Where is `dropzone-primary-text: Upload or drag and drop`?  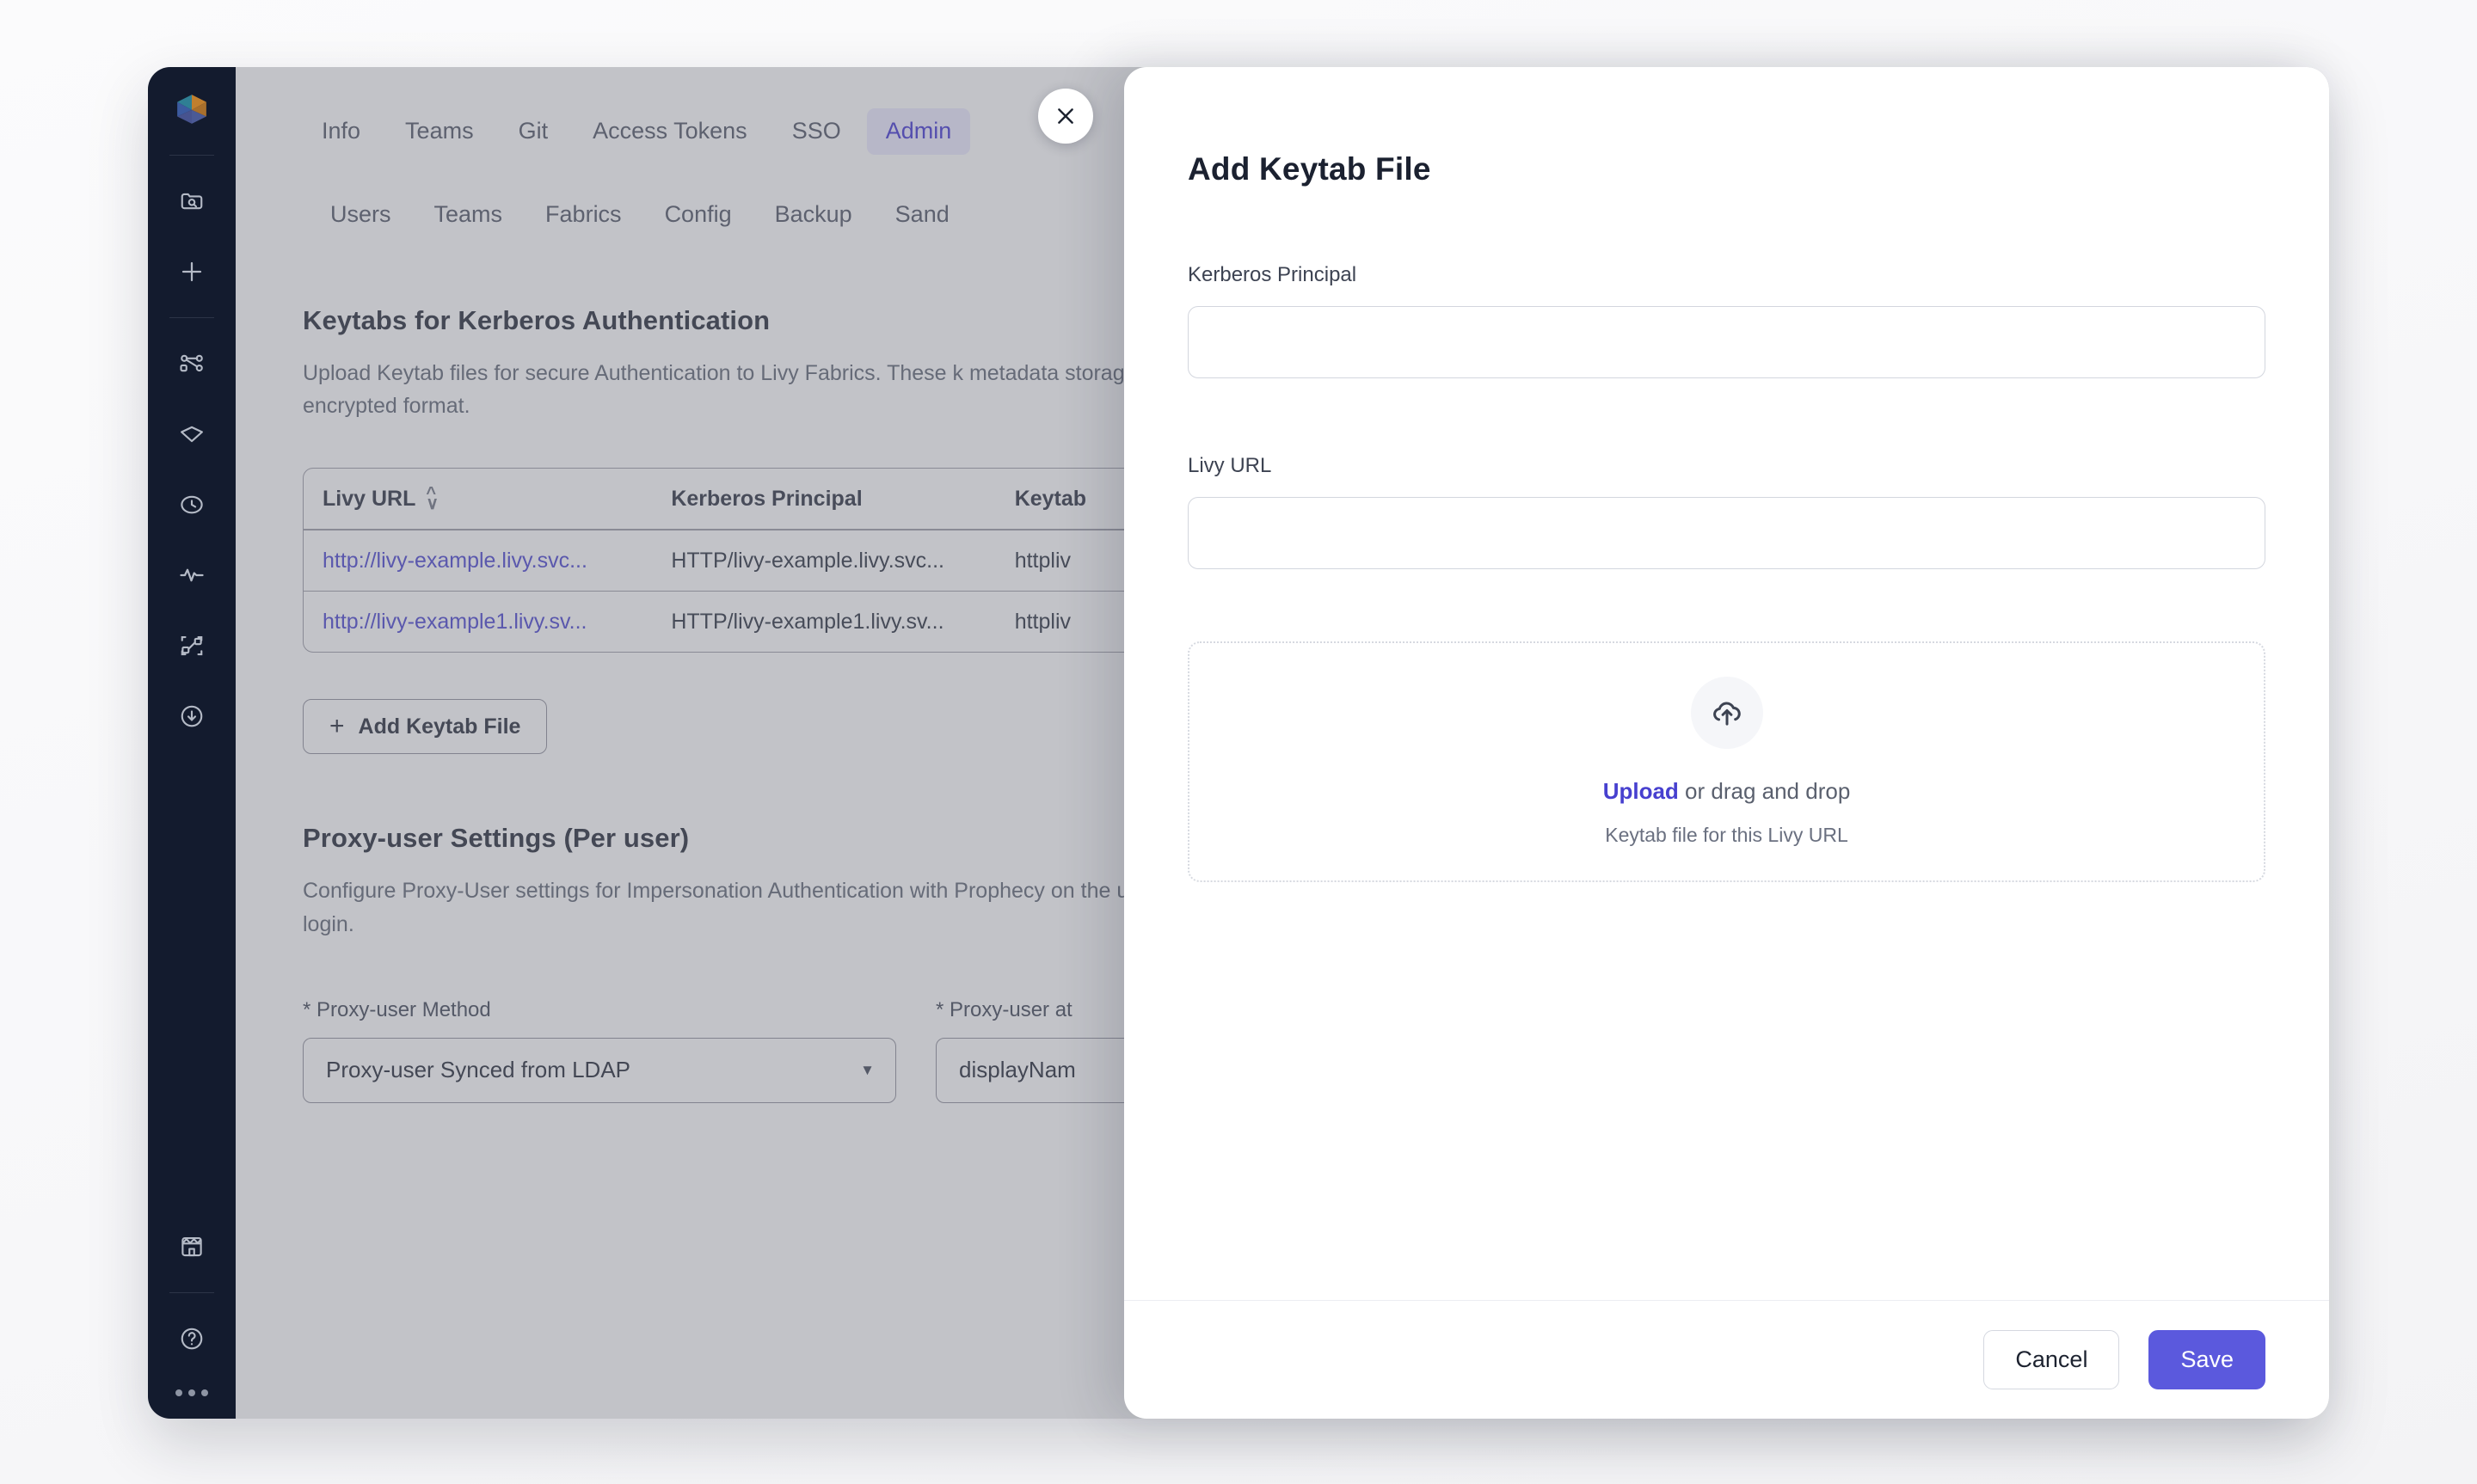 dropzone-primary-text: Upload or drag and drop is located at coordinates (1727, 791).